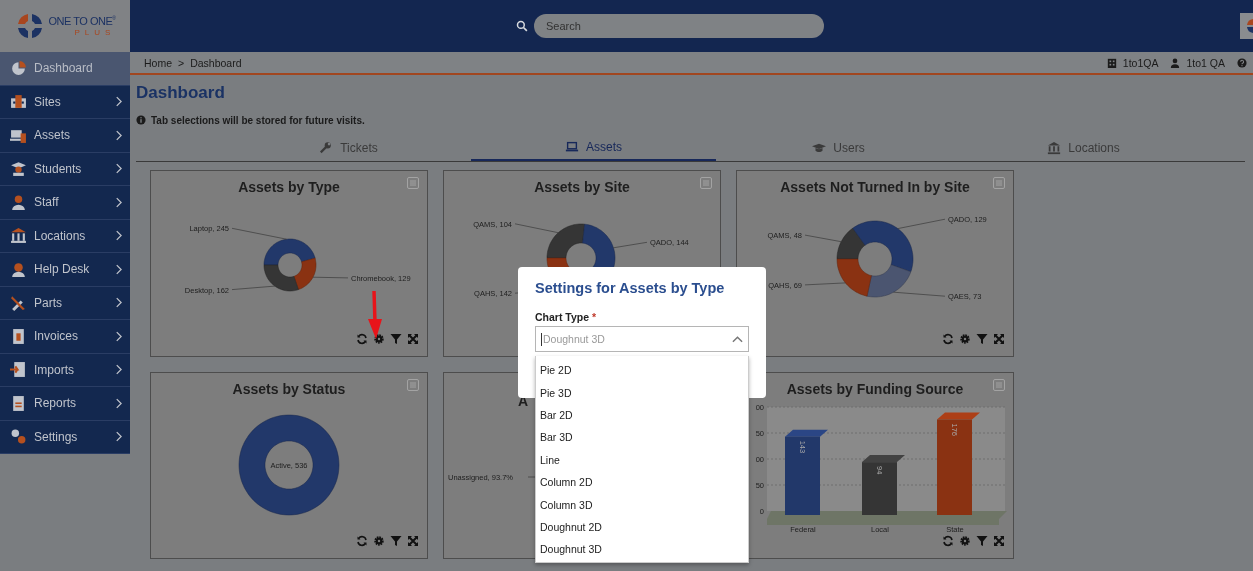 This screenshot has width=1253, height=571. Describe the element at coordinates (94, 32) in the screenshot. I see `logo-subtitle: PLUS` at that location.